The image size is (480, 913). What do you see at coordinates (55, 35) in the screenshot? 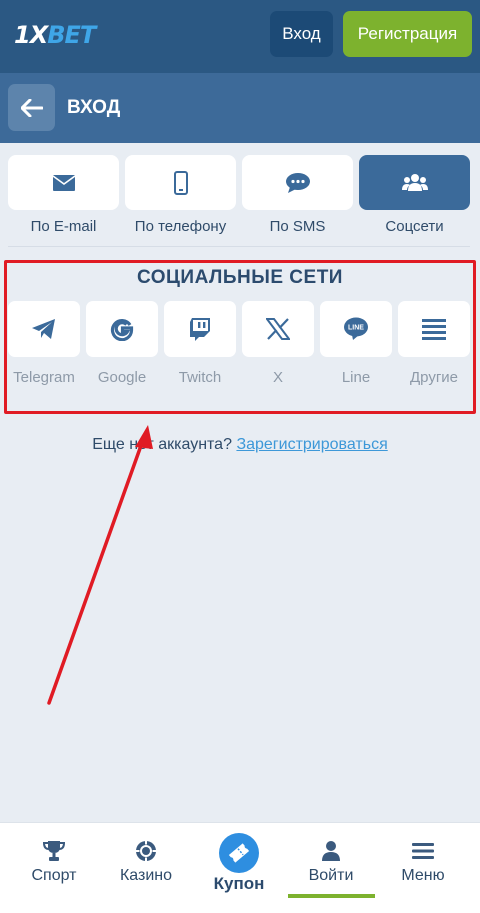
I see `brand-logo: 1XBET` at bounding box center [55, 35].